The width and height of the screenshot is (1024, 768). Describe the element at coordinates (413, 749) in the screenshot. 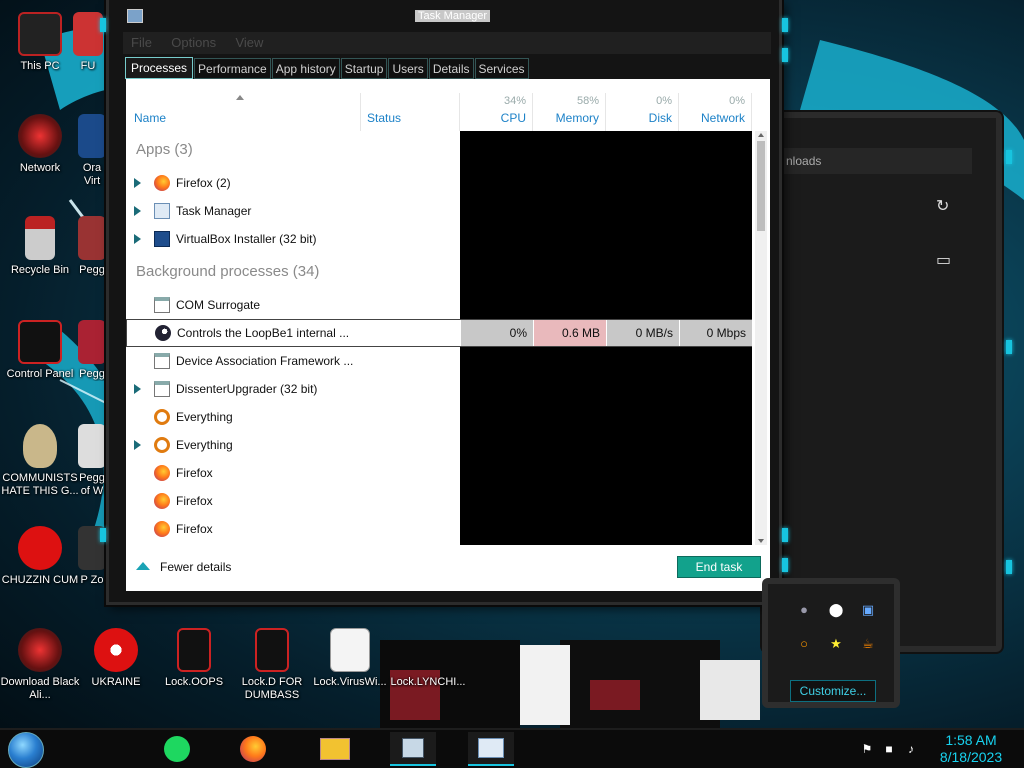

I see `taskbar-network-tool` at that location.